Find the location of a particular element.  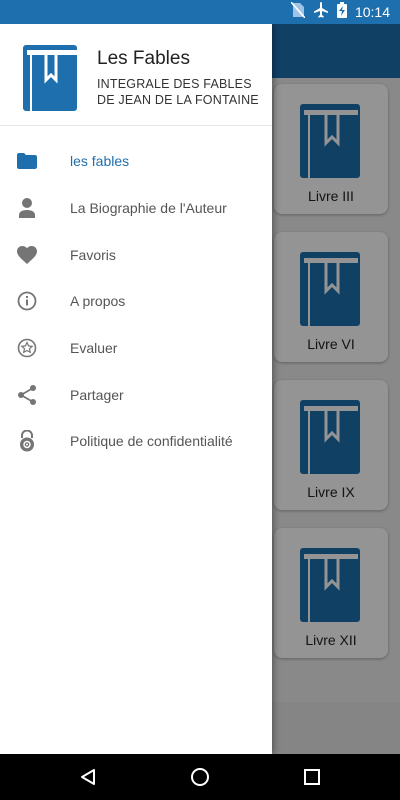

menu-item-biographie: La Biographie de l'Auteur is located at coordinates (136, 208).